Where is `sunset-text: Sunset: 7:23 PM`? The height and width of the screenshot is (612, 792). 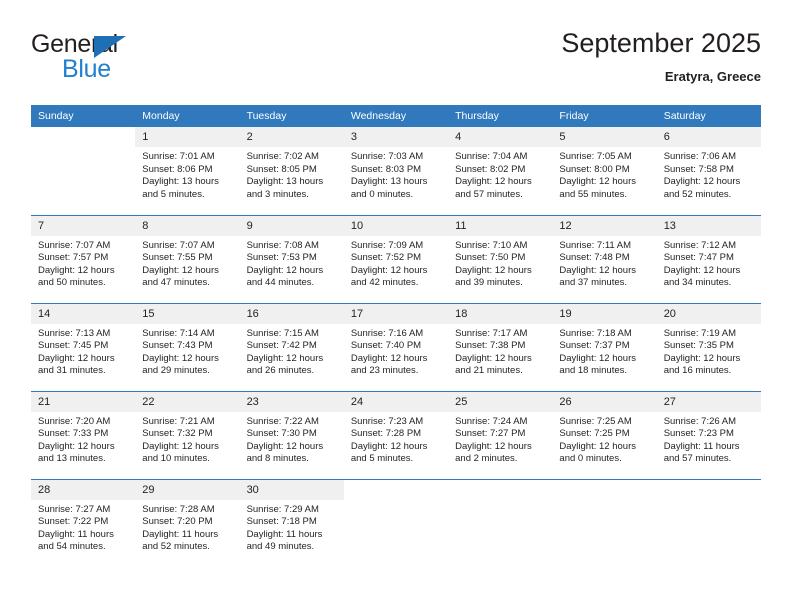 sunset-text: Sunset: 7:23 PM is located at coordinates (698, 434).